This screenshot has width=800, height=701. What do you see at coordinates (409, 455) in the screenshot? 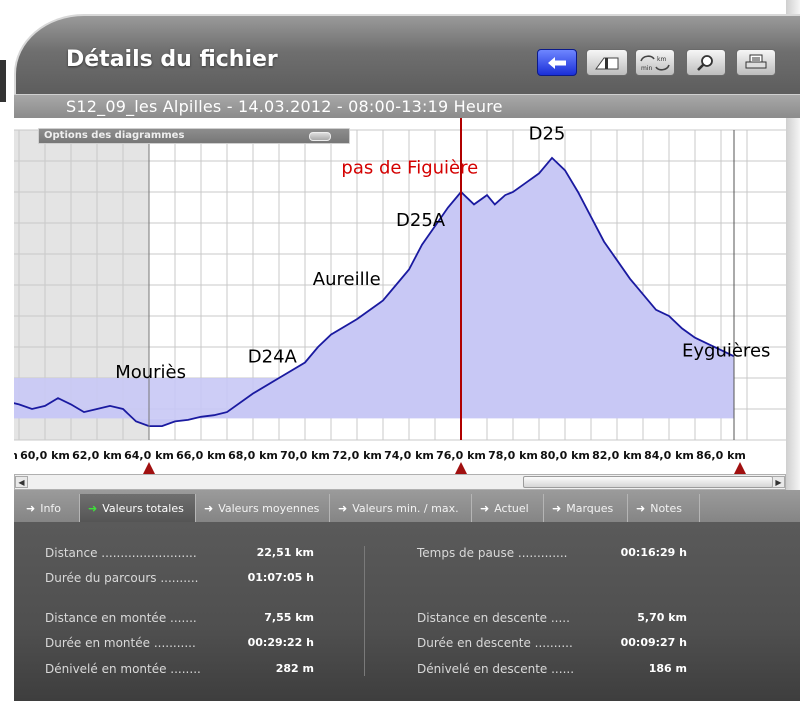
I see `x-tick-label: 74,0 km` at bounding box center [409, 455].